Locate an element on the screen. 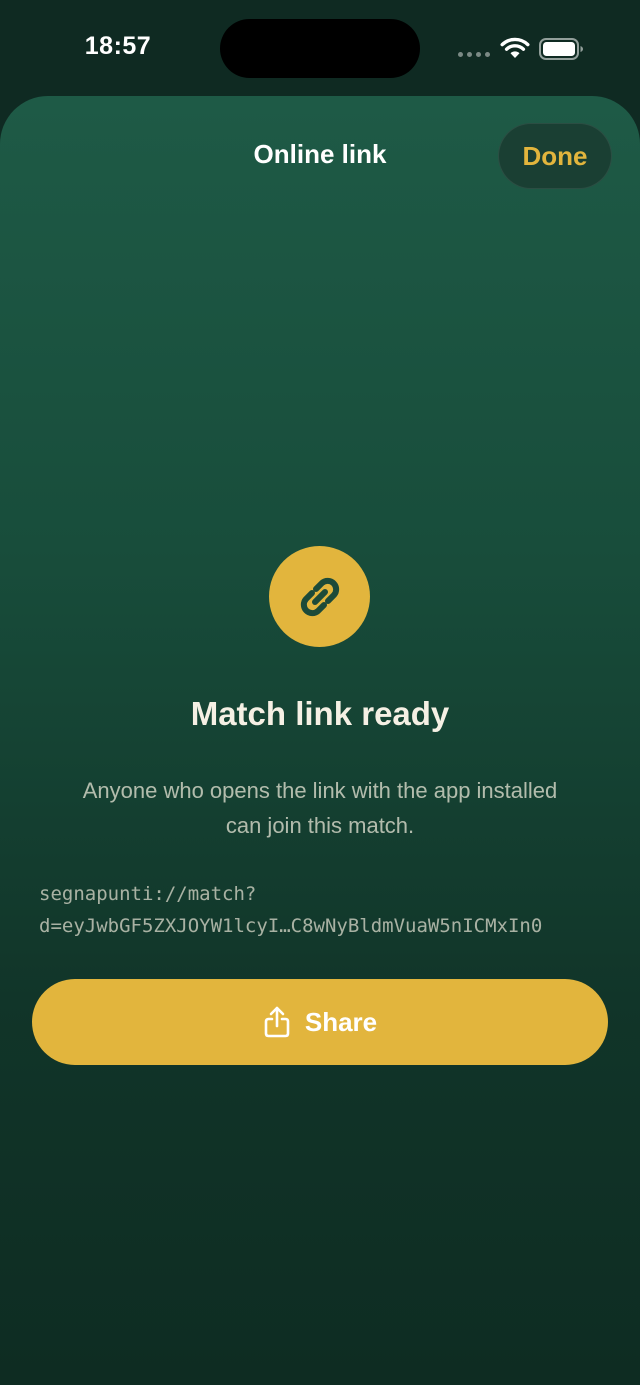  status-bar: 18:57 is located at coordinates (320, 48).